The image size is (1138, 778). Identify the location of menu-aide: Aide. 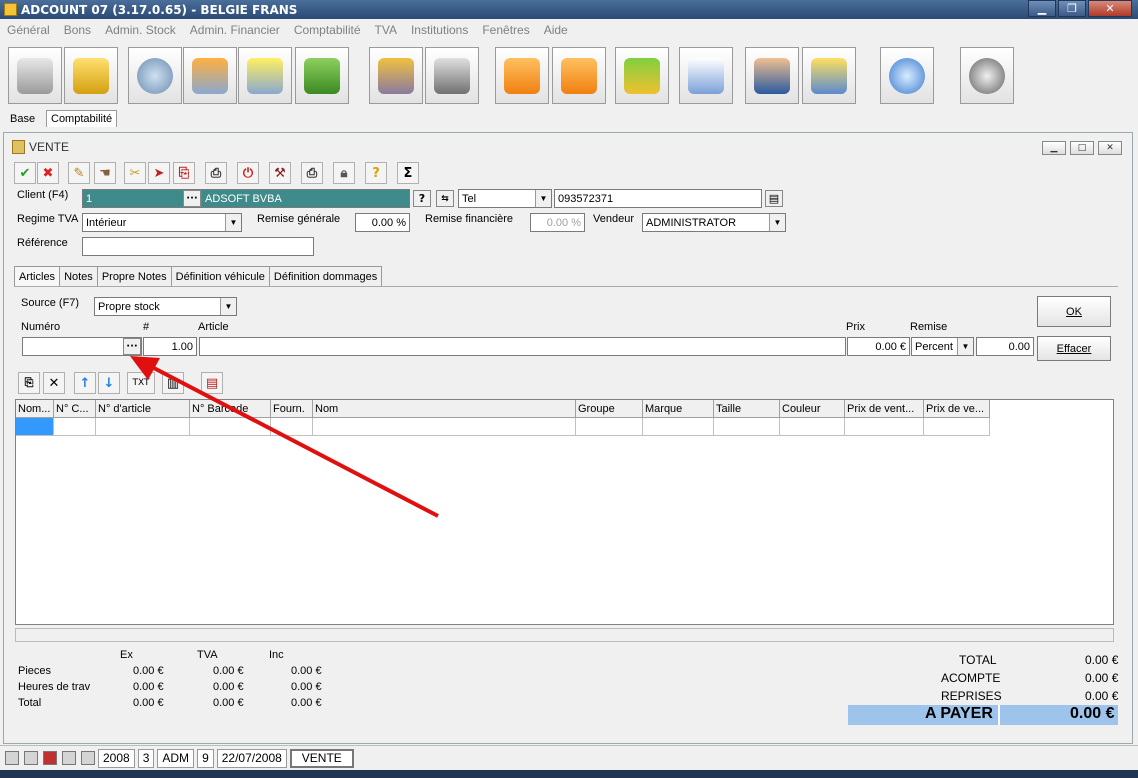
(556, 30).